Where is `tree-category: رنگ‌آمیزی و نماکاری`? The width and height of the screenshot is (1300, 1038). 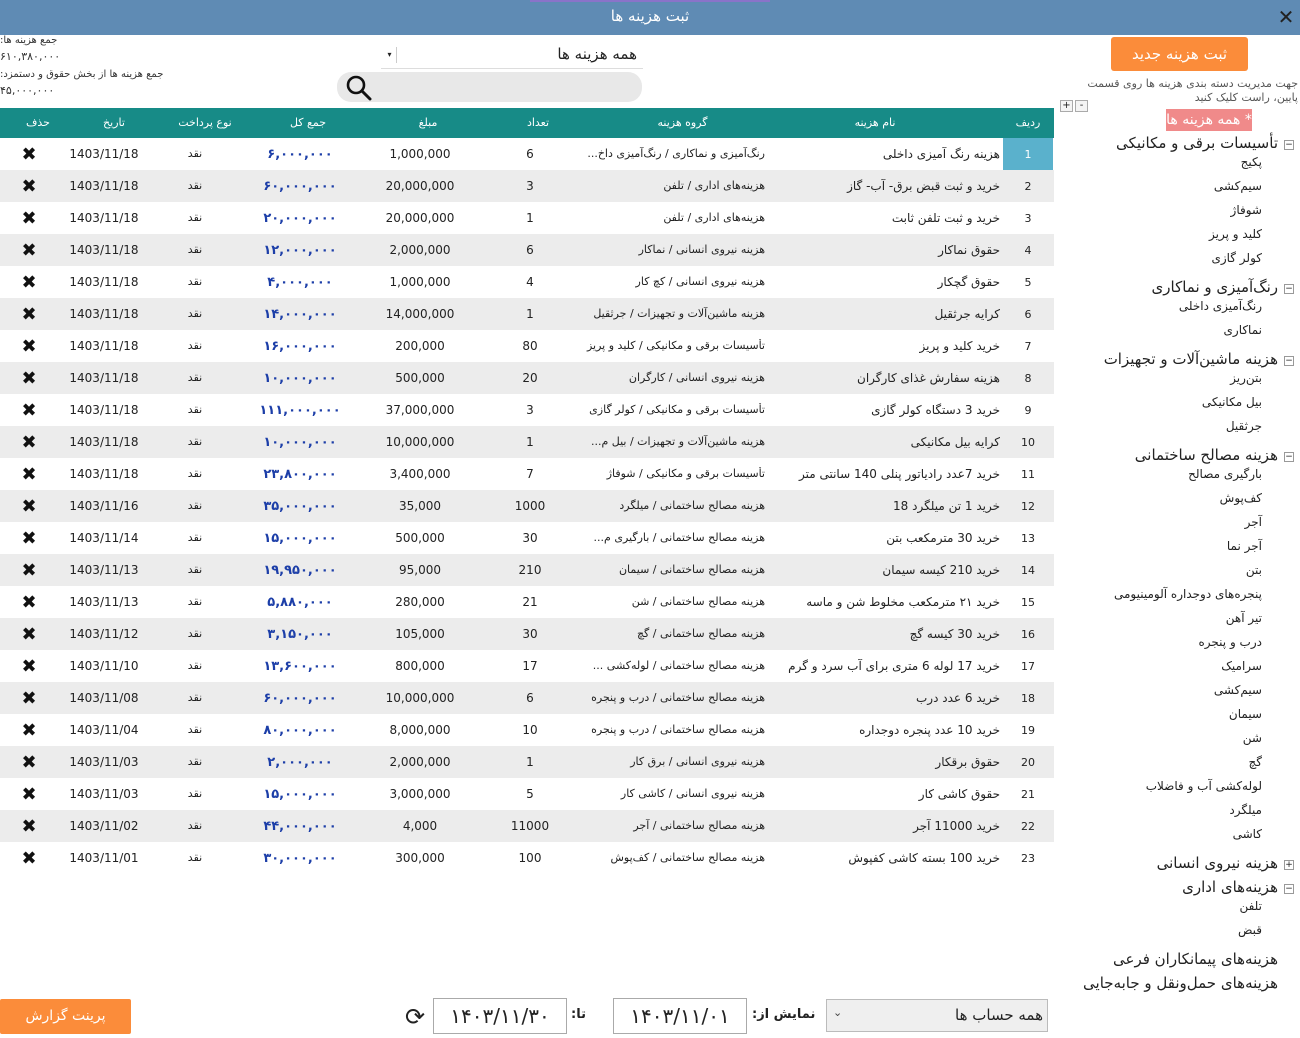
tree-category: رنگ‌آمیزی و نماکاری is located at coordinates (1215, 287).